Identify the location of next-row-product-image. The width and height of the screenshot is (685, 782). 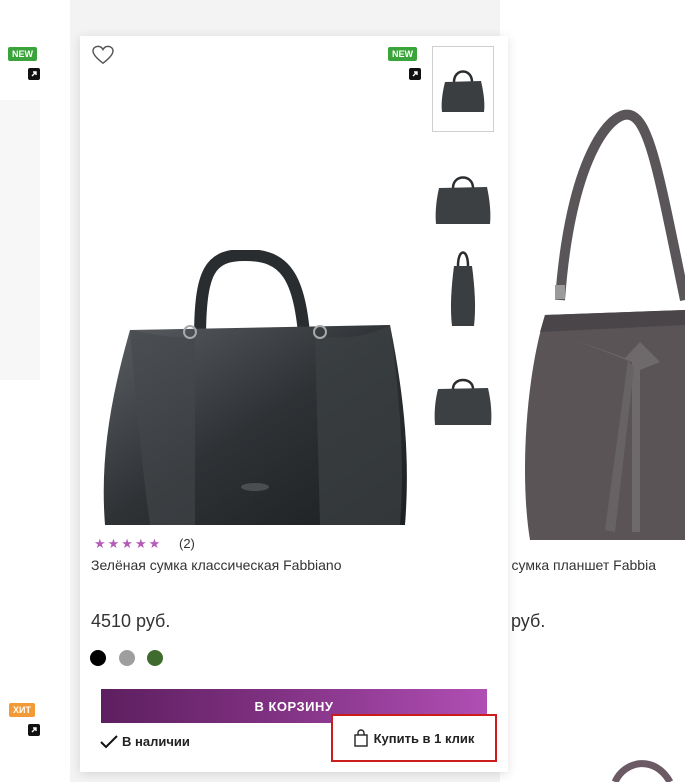
(645, 768).